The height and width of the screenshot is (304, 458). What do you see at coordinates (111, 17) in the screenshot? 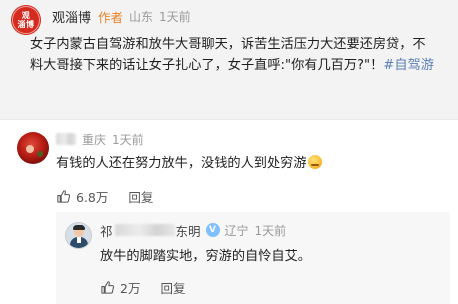
I see `author-badge: 作者` at bounding box center [111, 17].